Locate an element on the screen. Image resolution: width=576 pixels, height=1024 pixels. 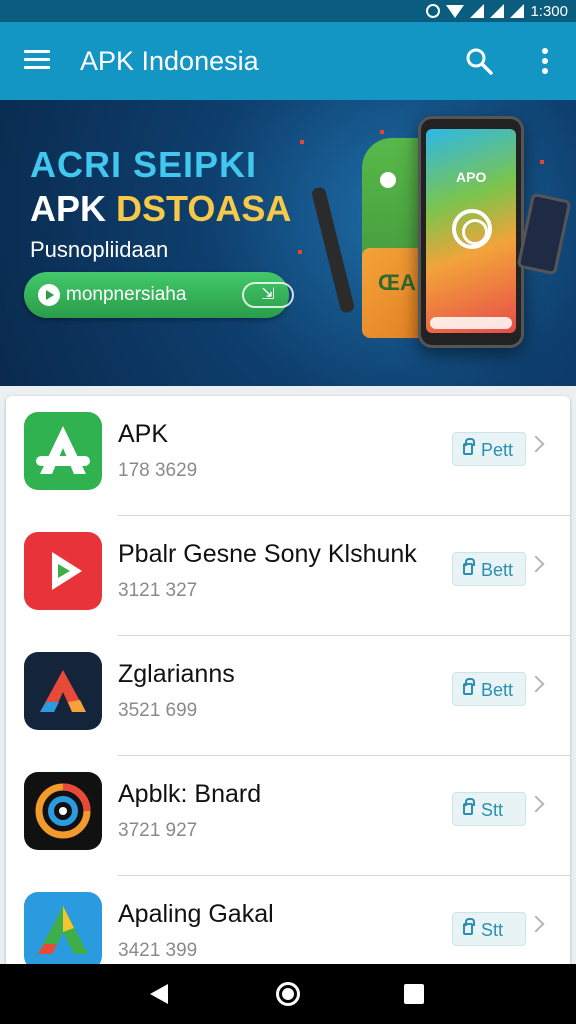
recents-icon is located at coordinates (414, 994).